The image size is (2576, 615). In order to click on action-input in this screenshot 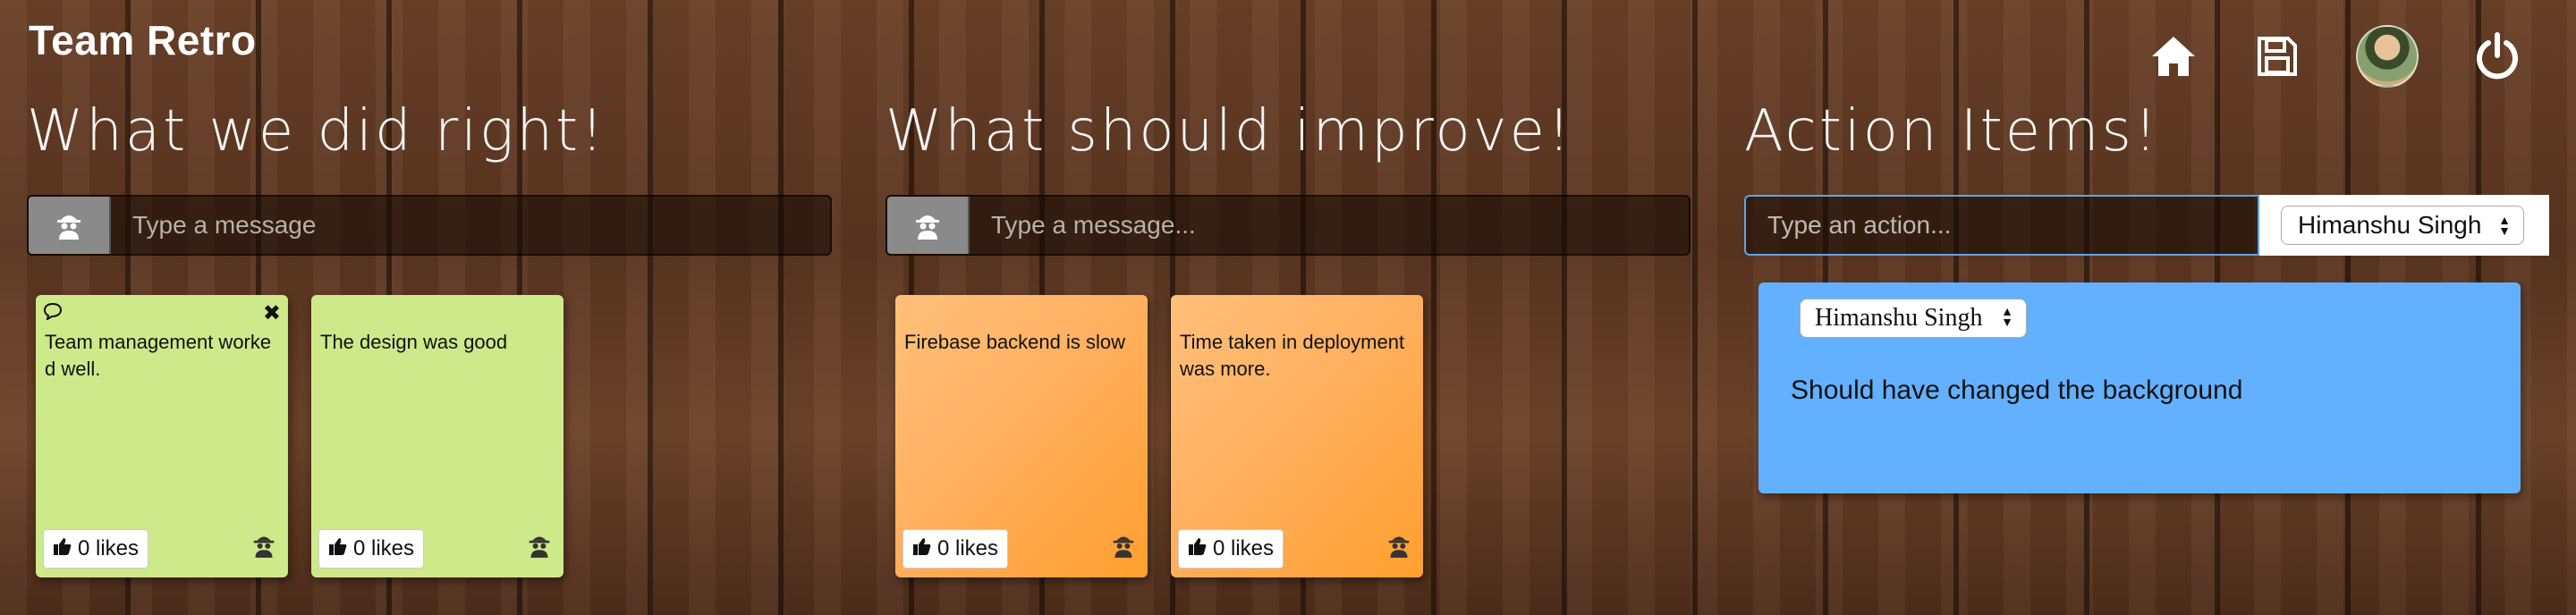, I will do `click(2001, 225)`.